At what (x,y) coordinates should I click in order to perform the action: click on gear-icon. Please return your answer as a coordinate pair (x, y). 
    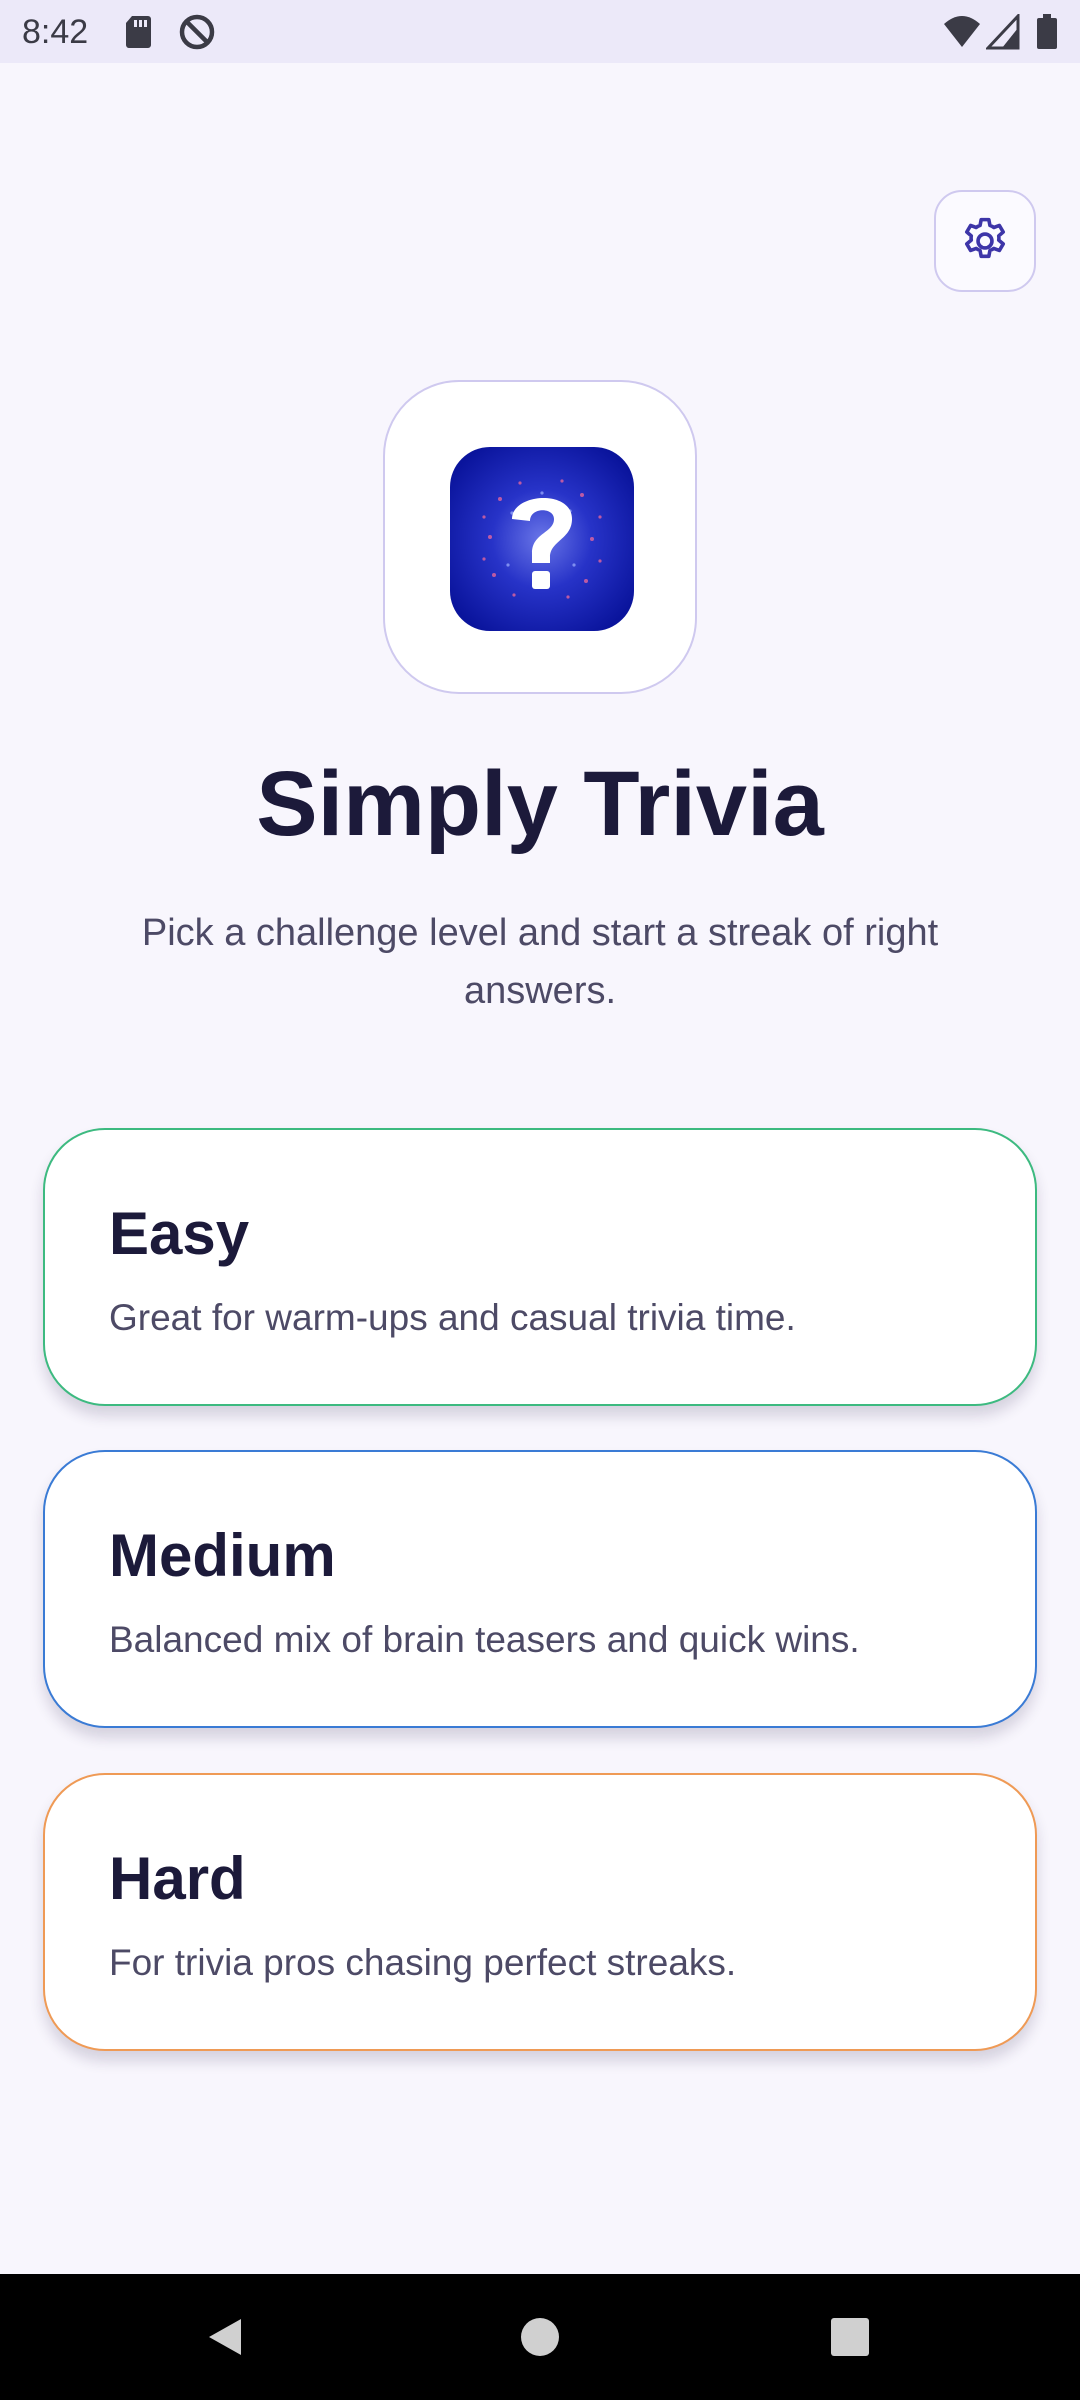
    Looking at the image, I should click on (985, 241).